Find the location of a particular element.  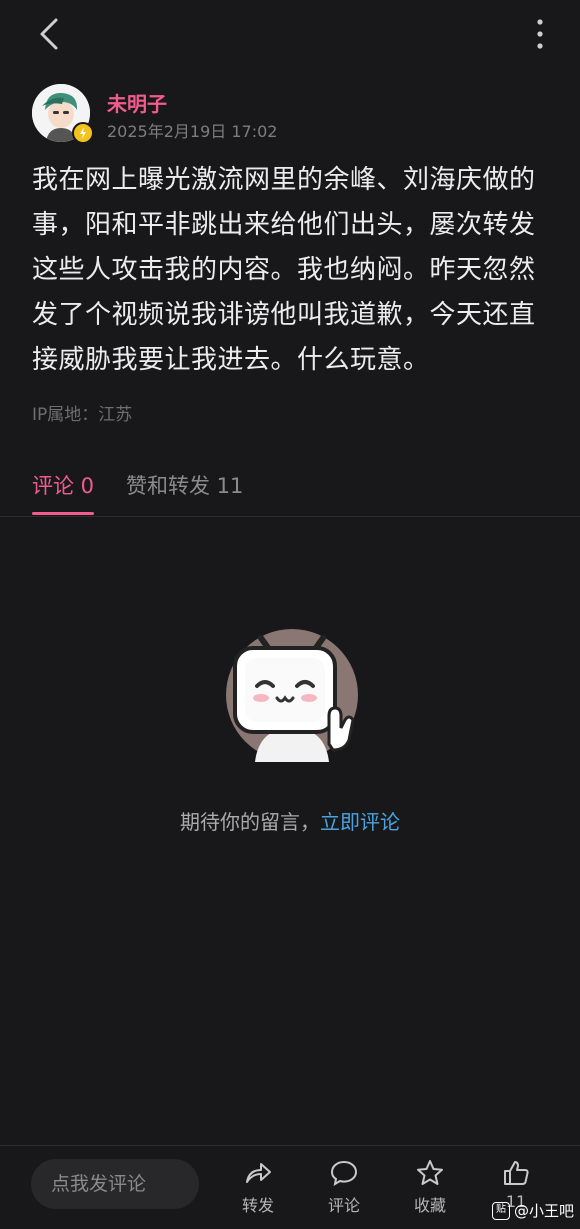

more-options-button is located at coordinates (540, 34).